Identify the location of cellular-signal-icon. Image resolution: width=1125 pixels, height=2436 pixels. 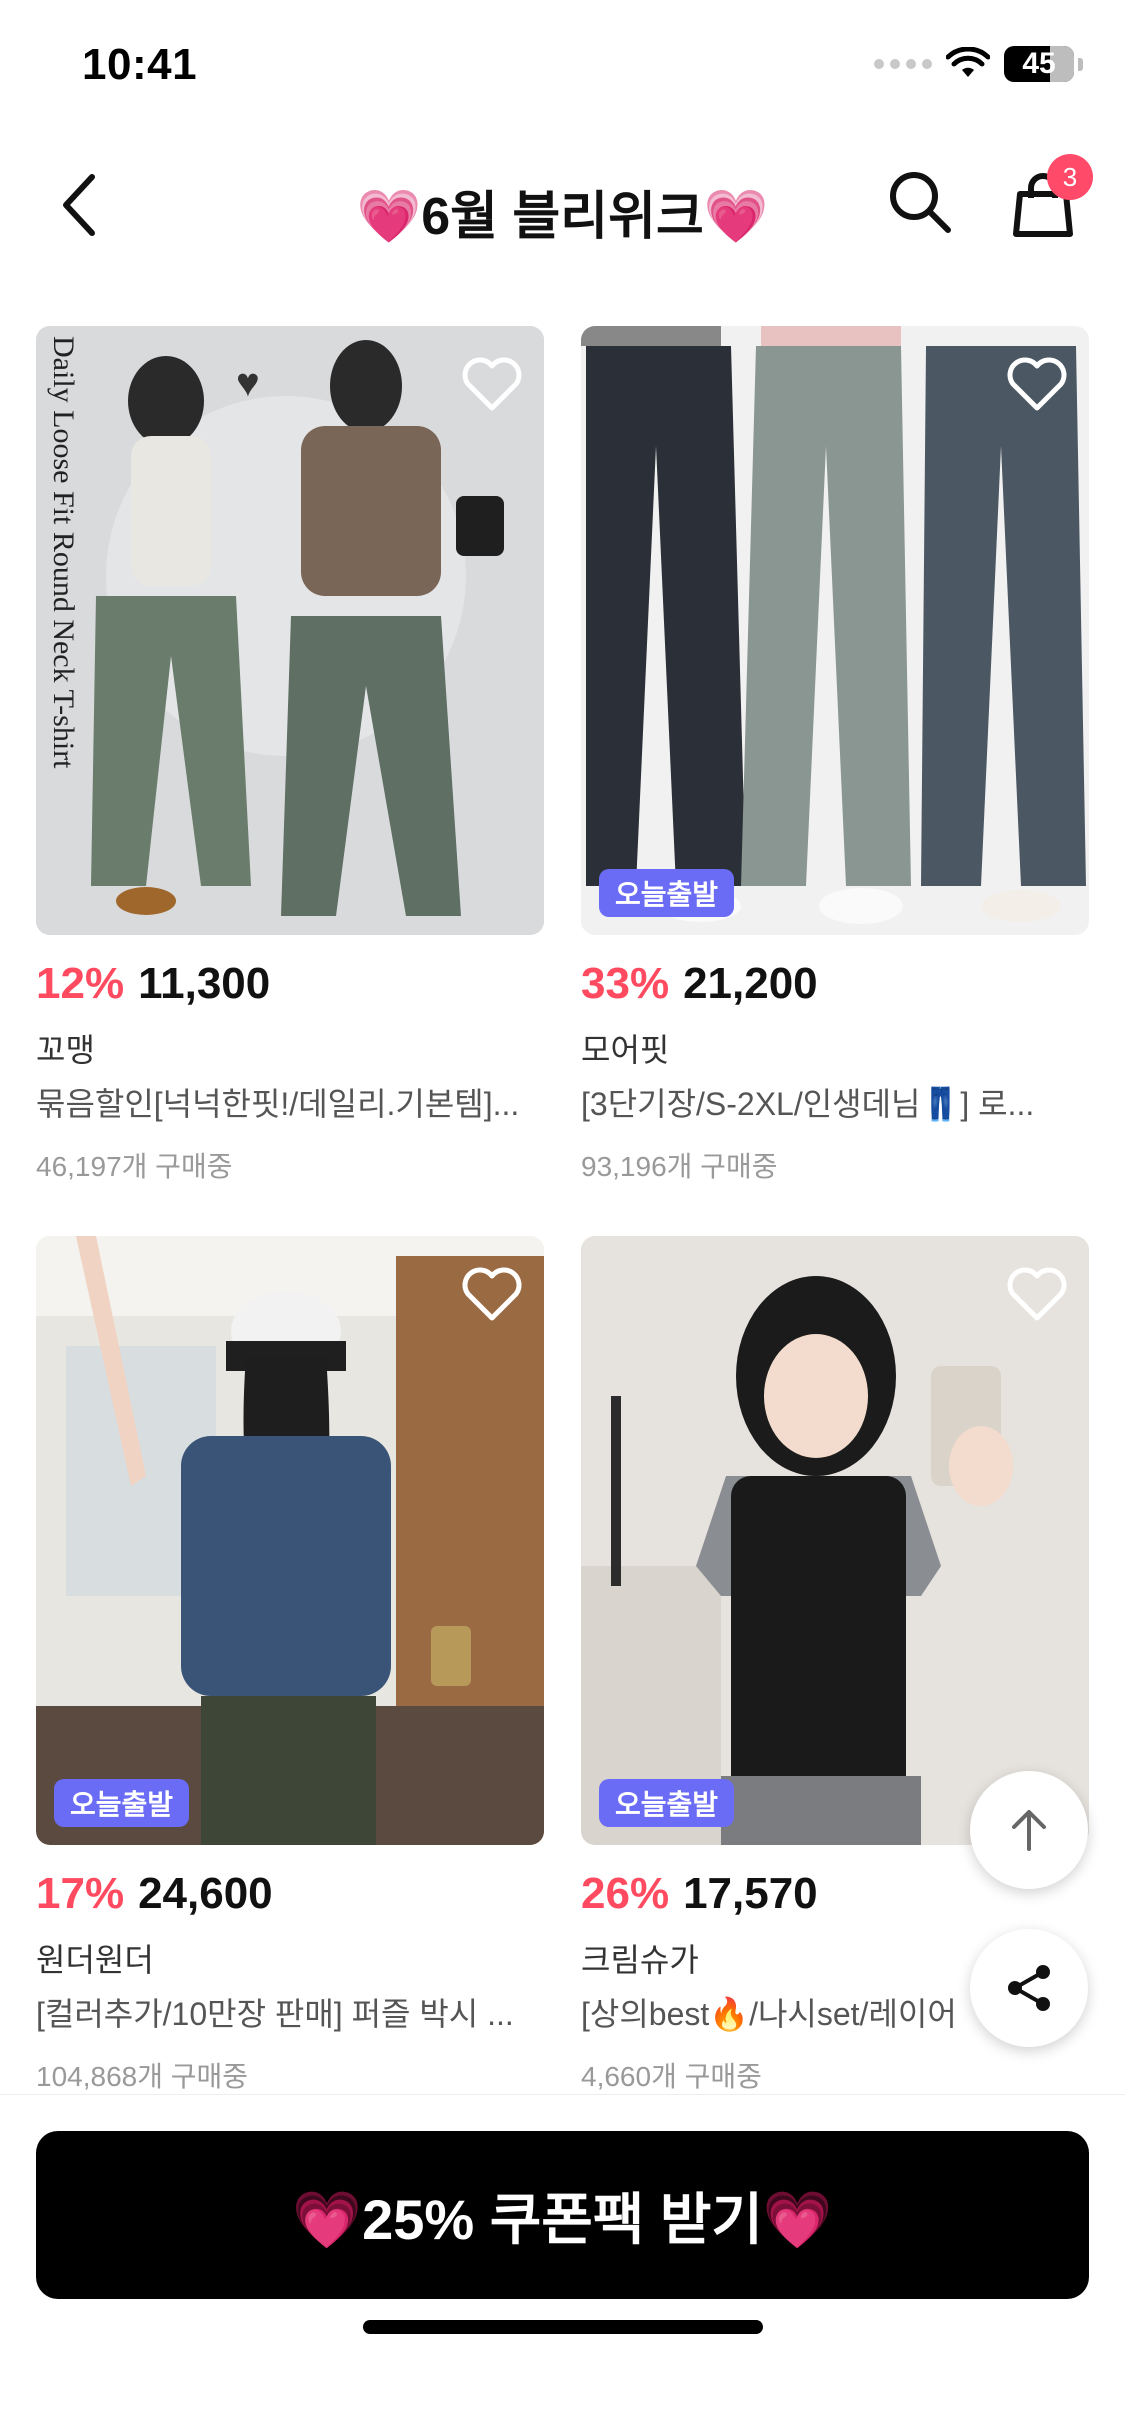
(903, 64).